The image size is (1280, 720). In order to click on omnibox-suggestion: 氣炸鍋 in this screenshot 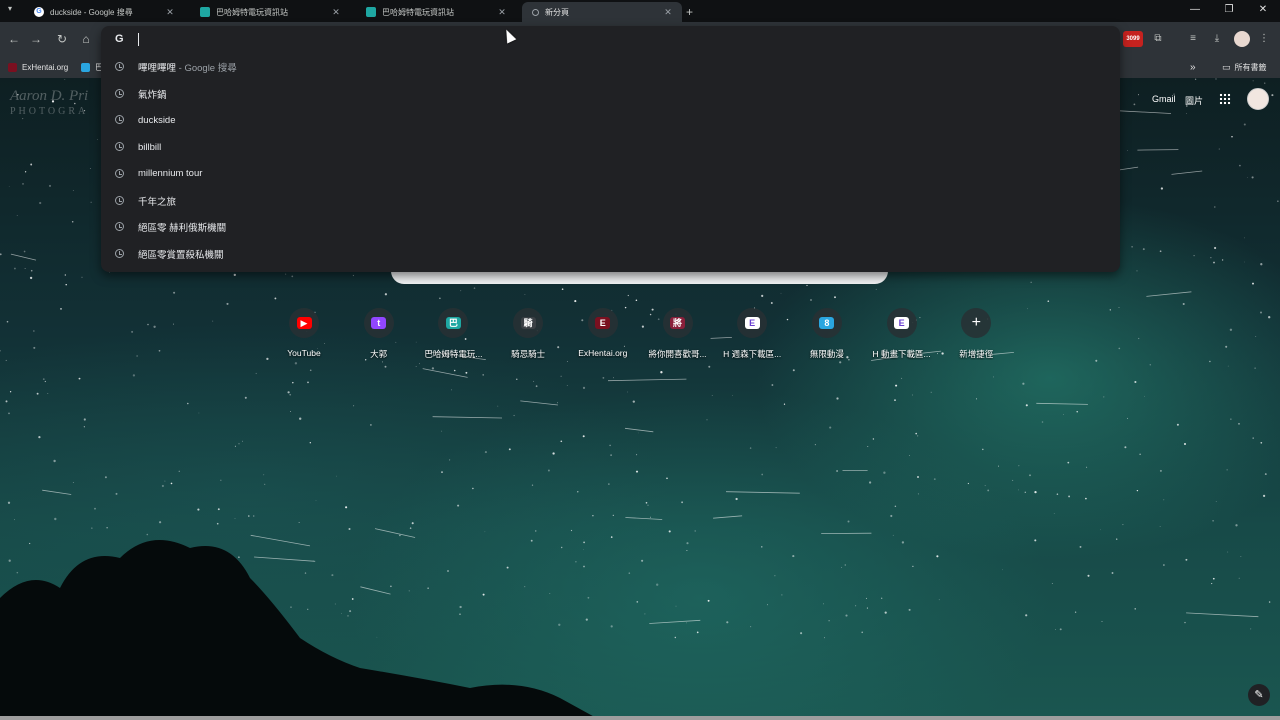, I will do `click(610, 94)`.